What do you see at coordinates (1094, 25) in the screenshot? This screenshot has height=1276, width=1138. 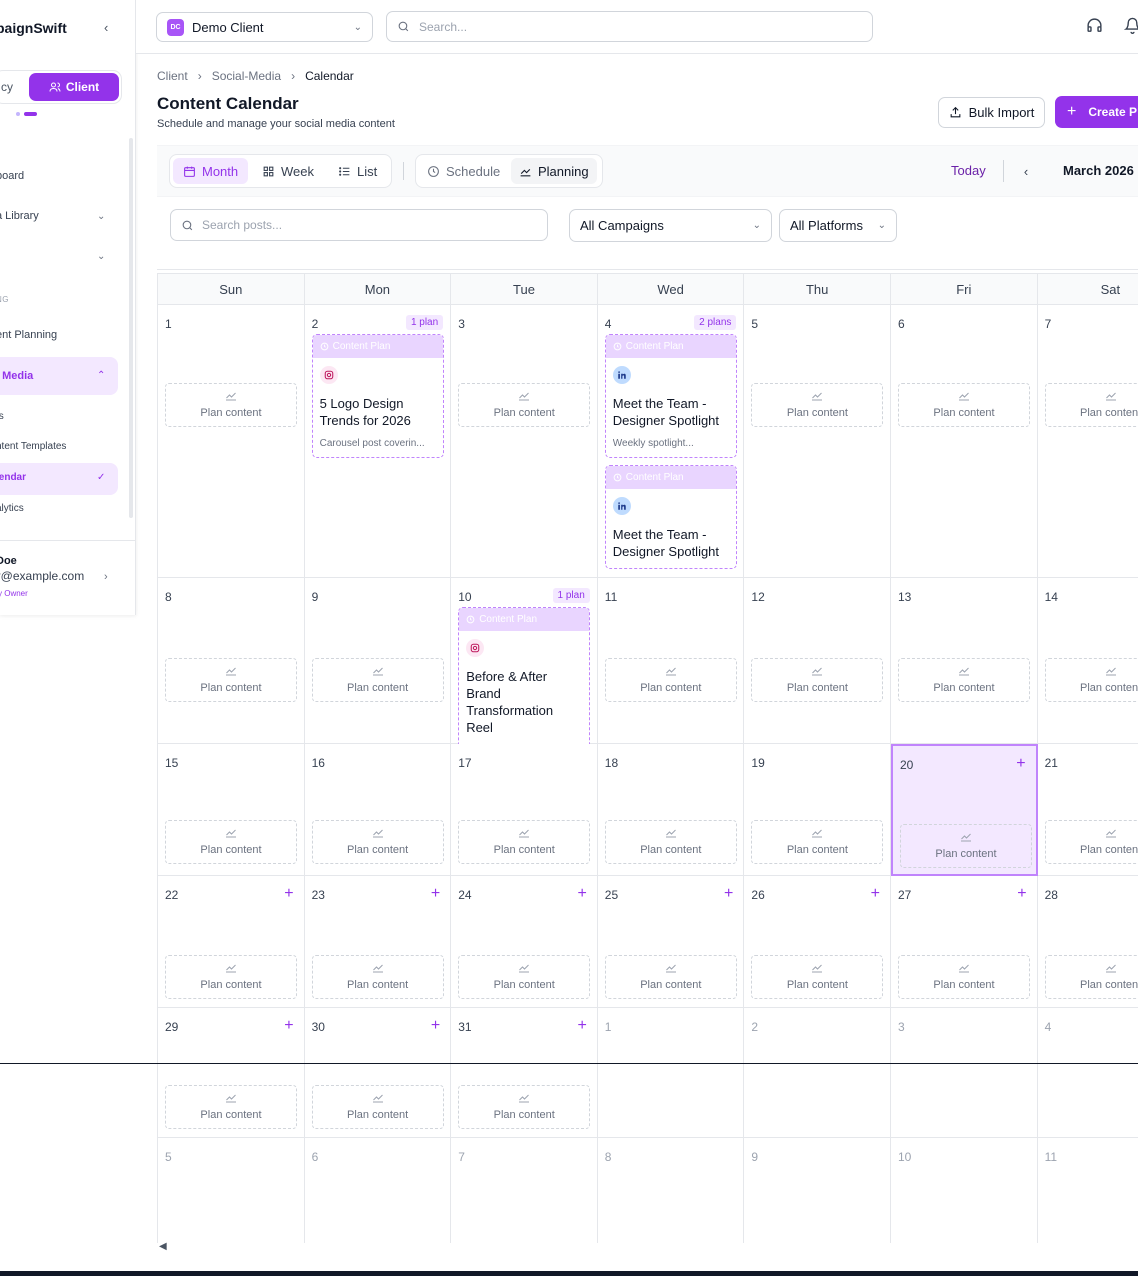 I see `headset-icon` at bounding box center [1094, 25].